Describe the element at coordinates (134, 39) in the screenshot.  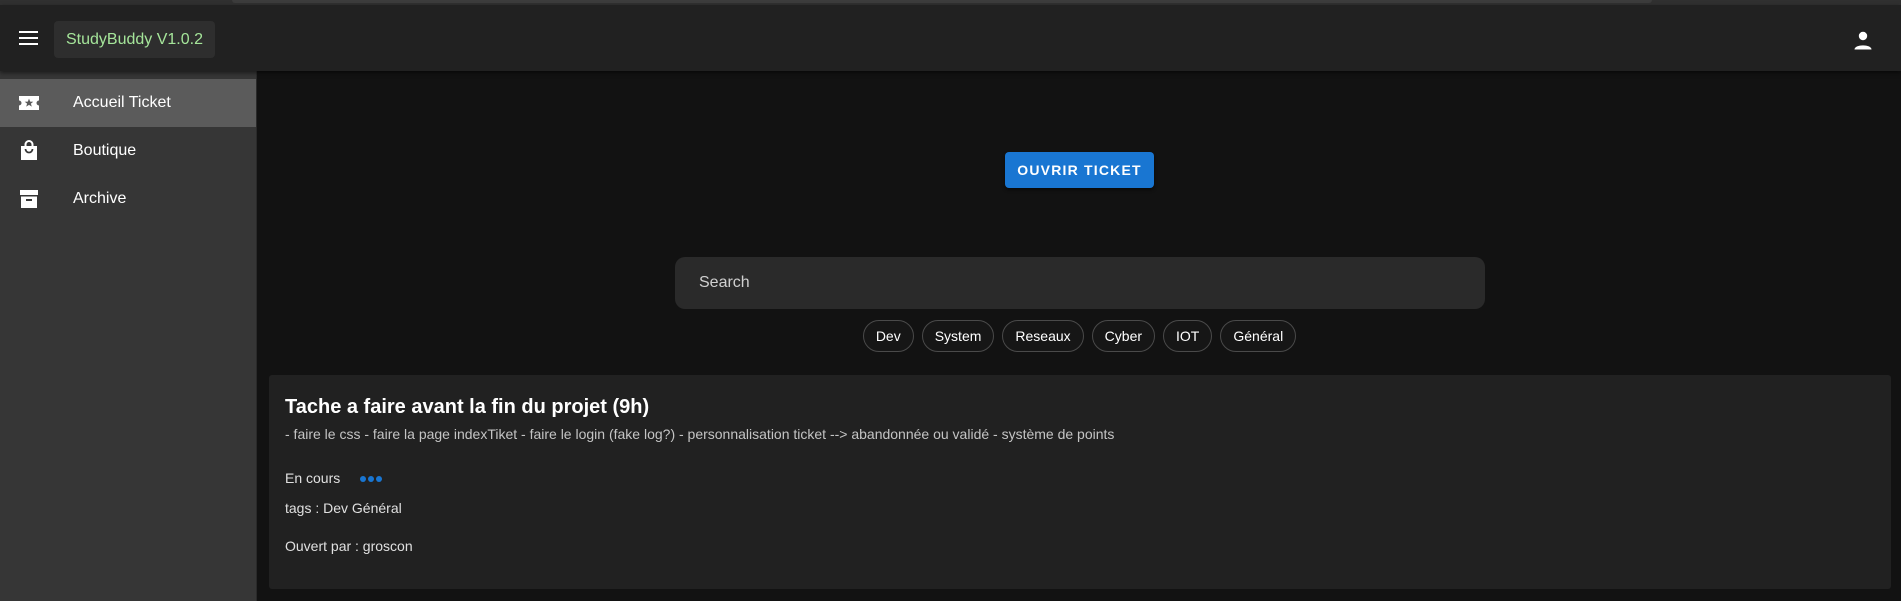
I see `app-title: StudyBuddy V1.0.2` at that location.